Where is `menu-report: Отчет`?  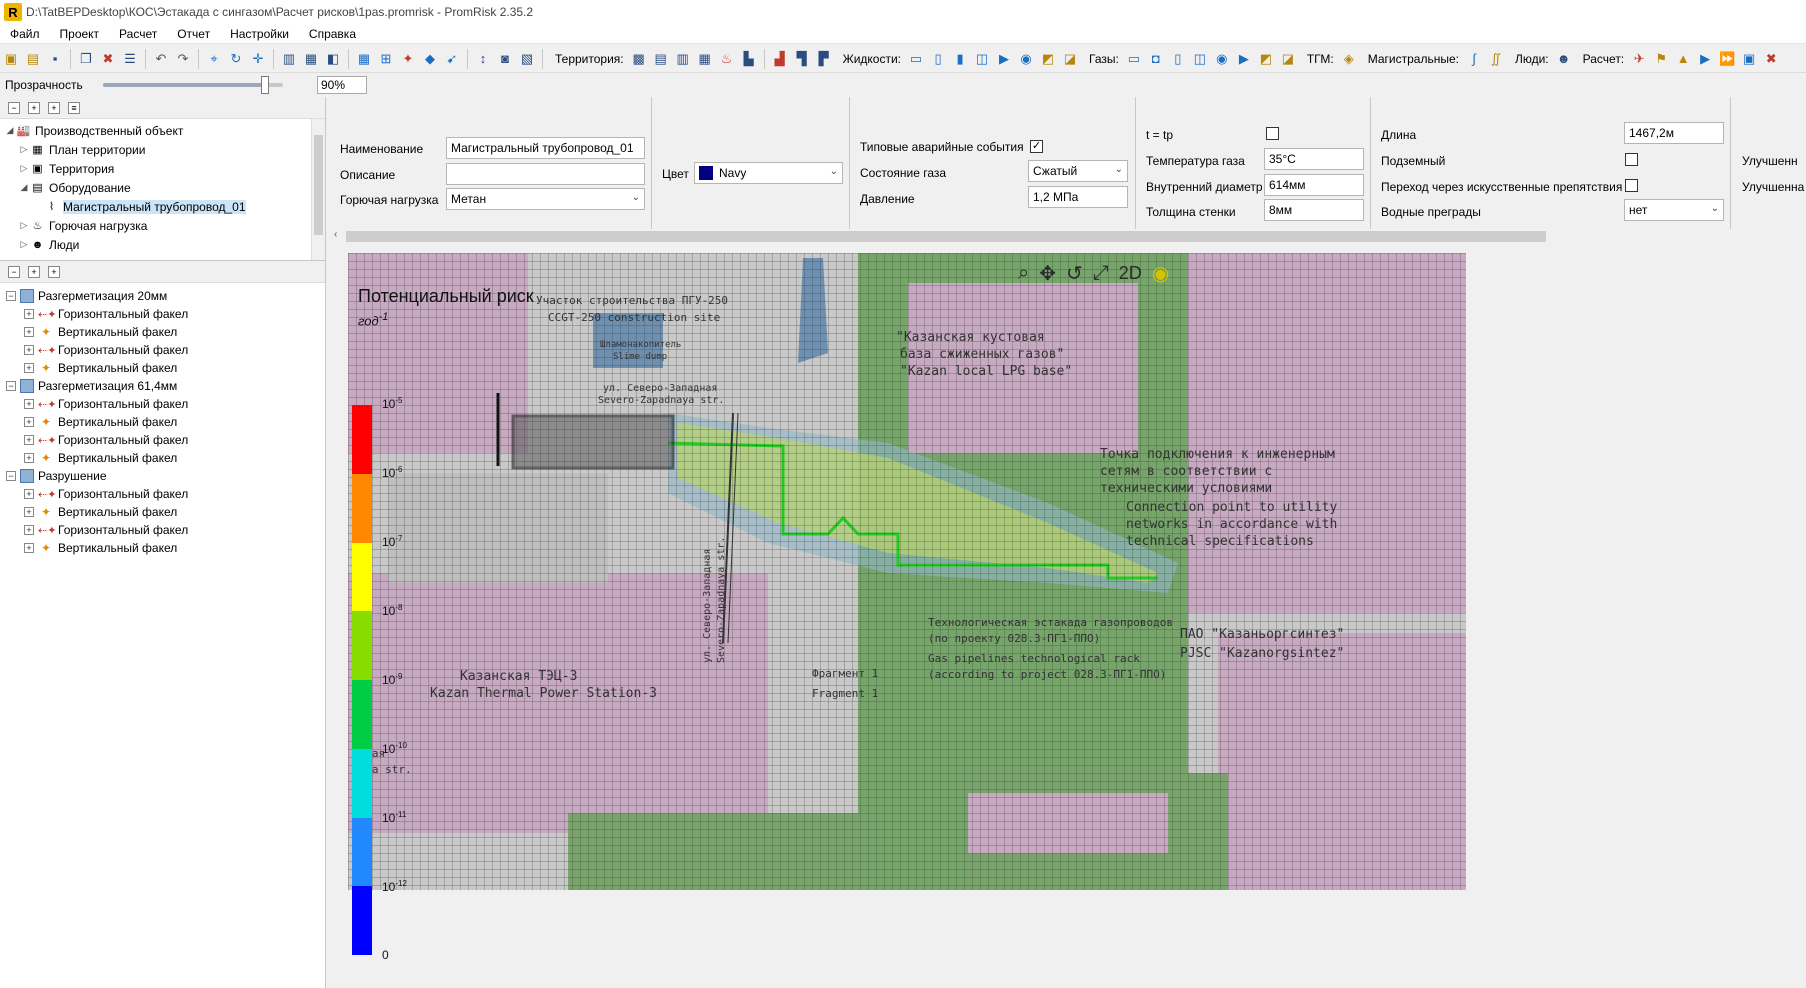
menu-report: Отчет is located at coordinates (193, 34).